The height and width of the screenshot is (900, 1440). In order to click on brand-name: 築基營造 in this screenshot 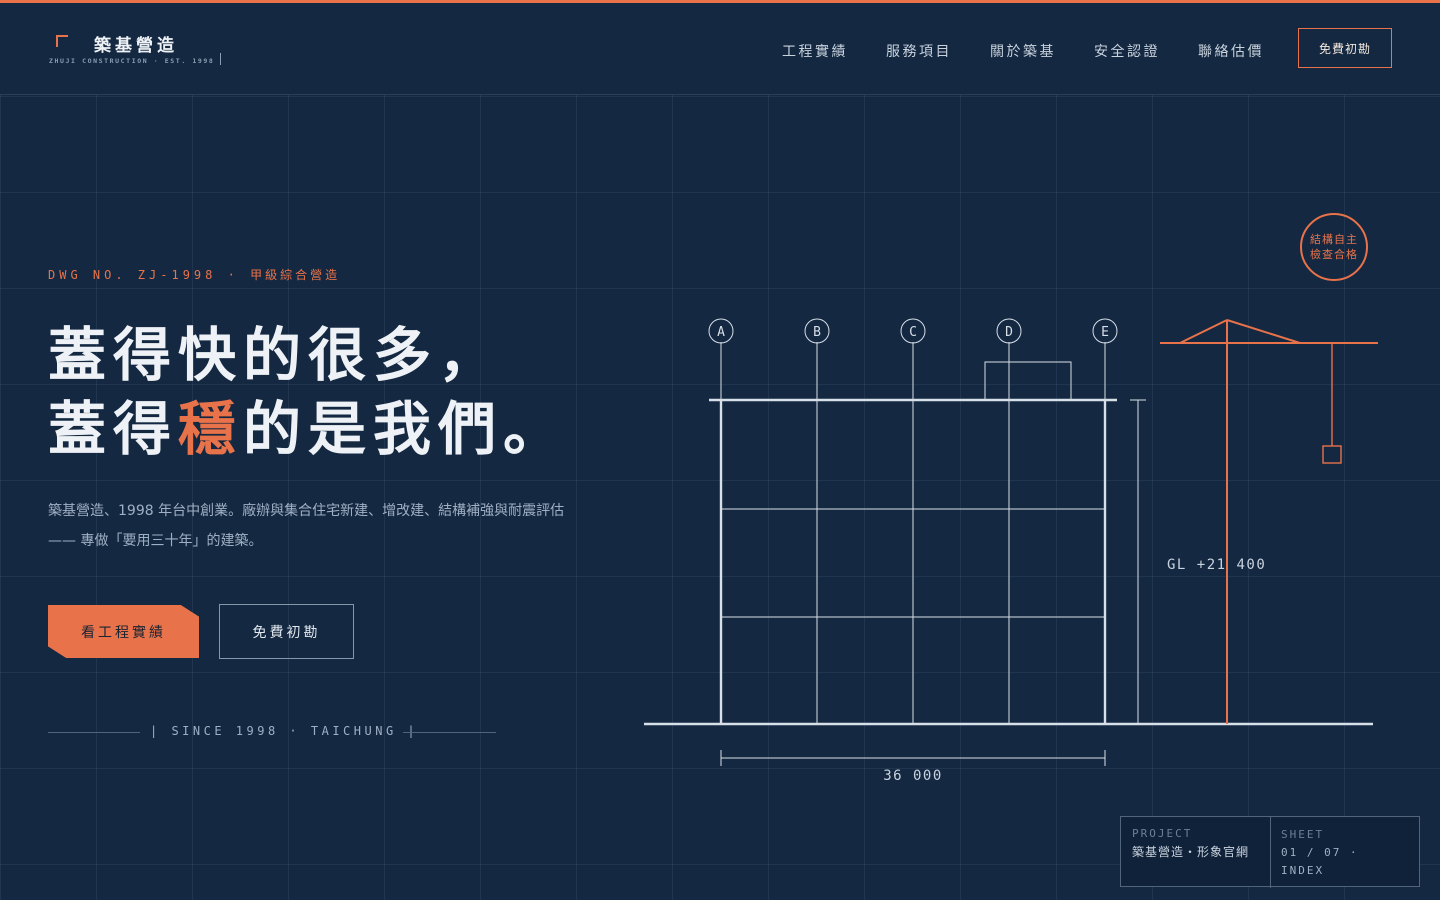, I will do `click(136, 43)`.